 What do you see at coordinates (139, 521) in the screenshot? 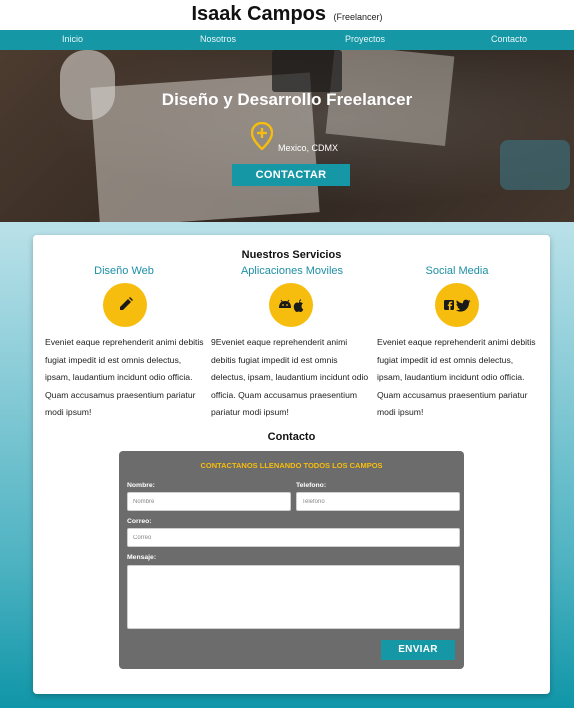
I see `correo-label: Correo:` at bounding box center [139, 521].